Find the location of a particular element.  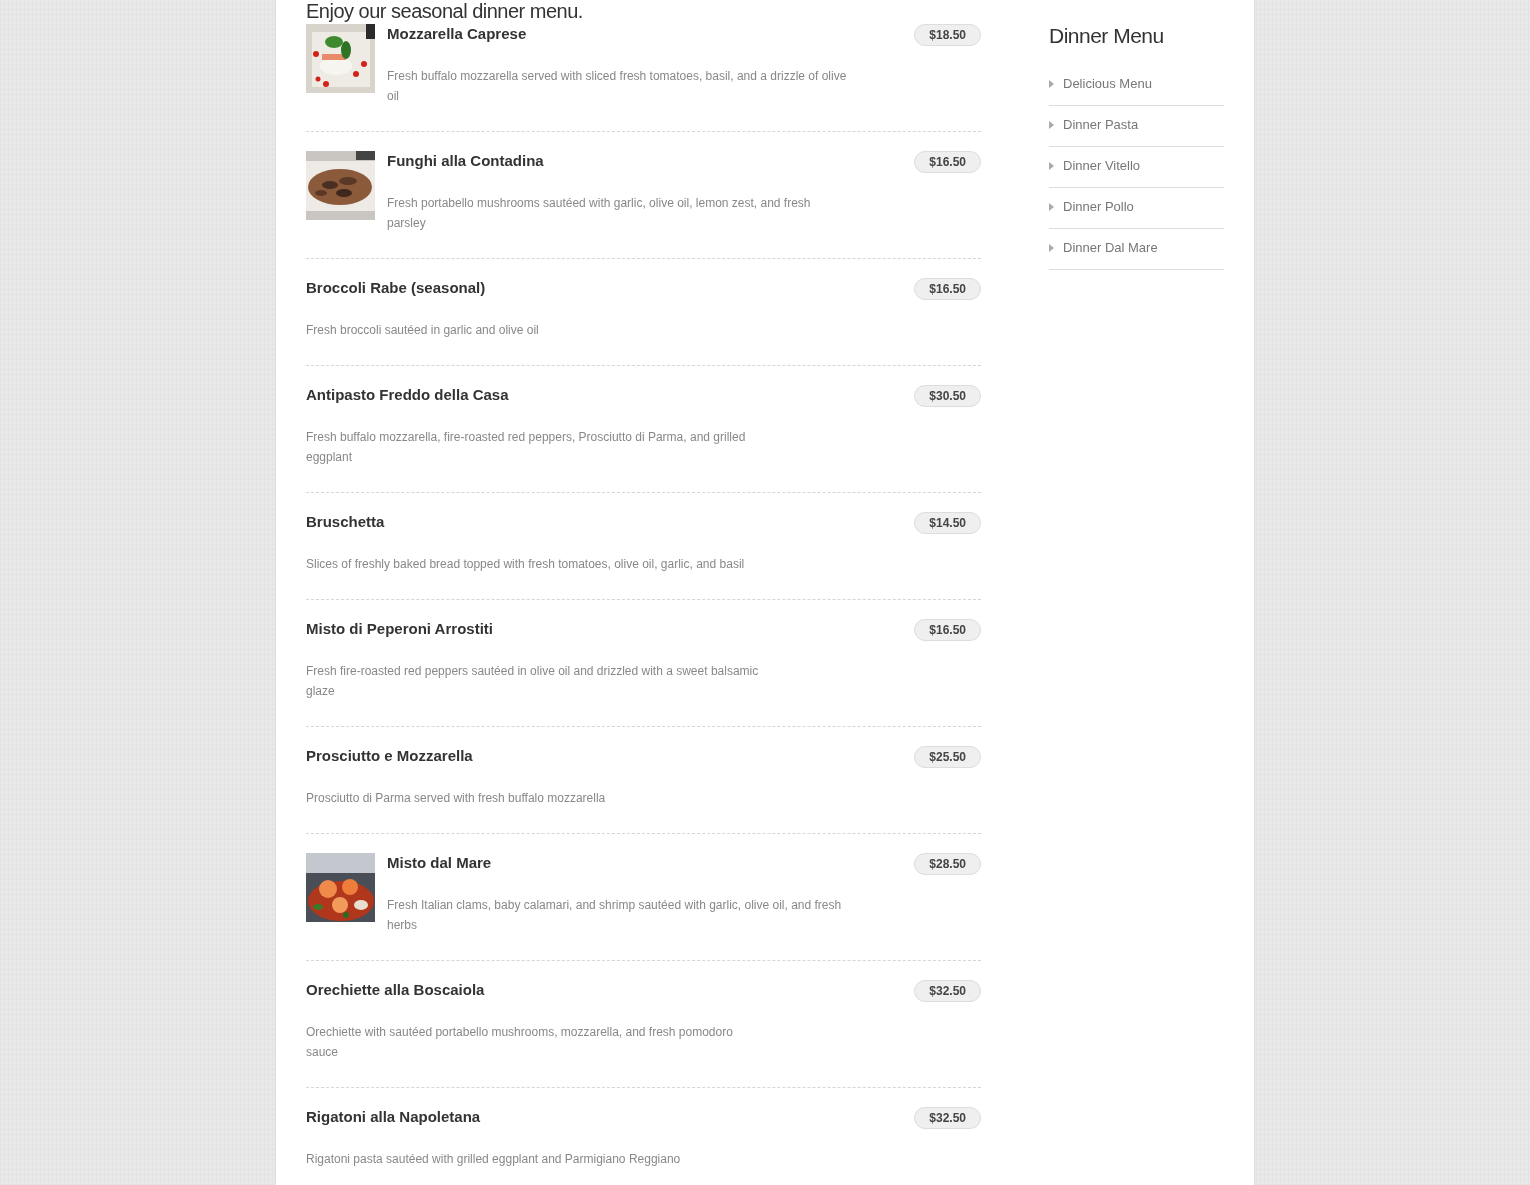

price-tag: $18.50 is located at coordinates (947, 35).